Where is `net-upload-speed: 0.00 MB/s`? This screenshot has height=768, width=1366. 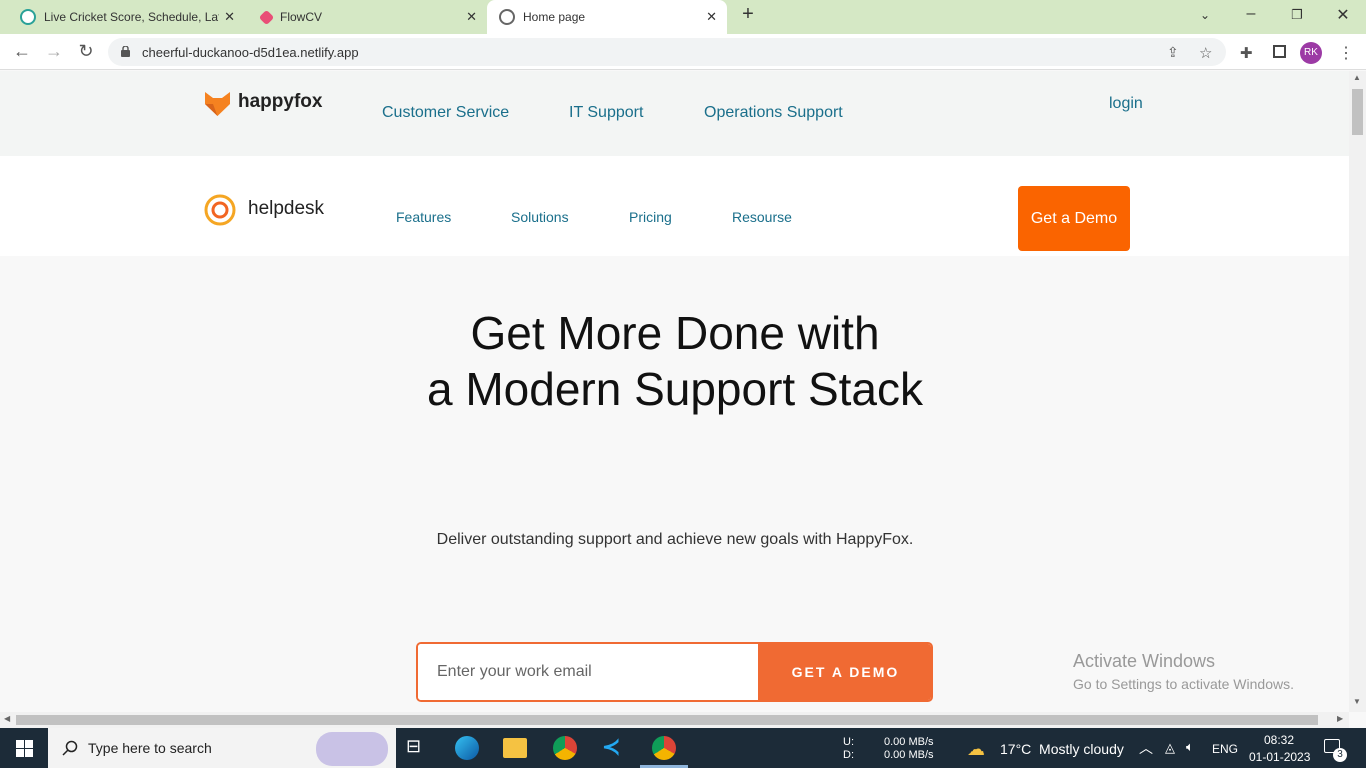
net-upload-speed: 0.00 MB/s is located at coordinates (909, 742).